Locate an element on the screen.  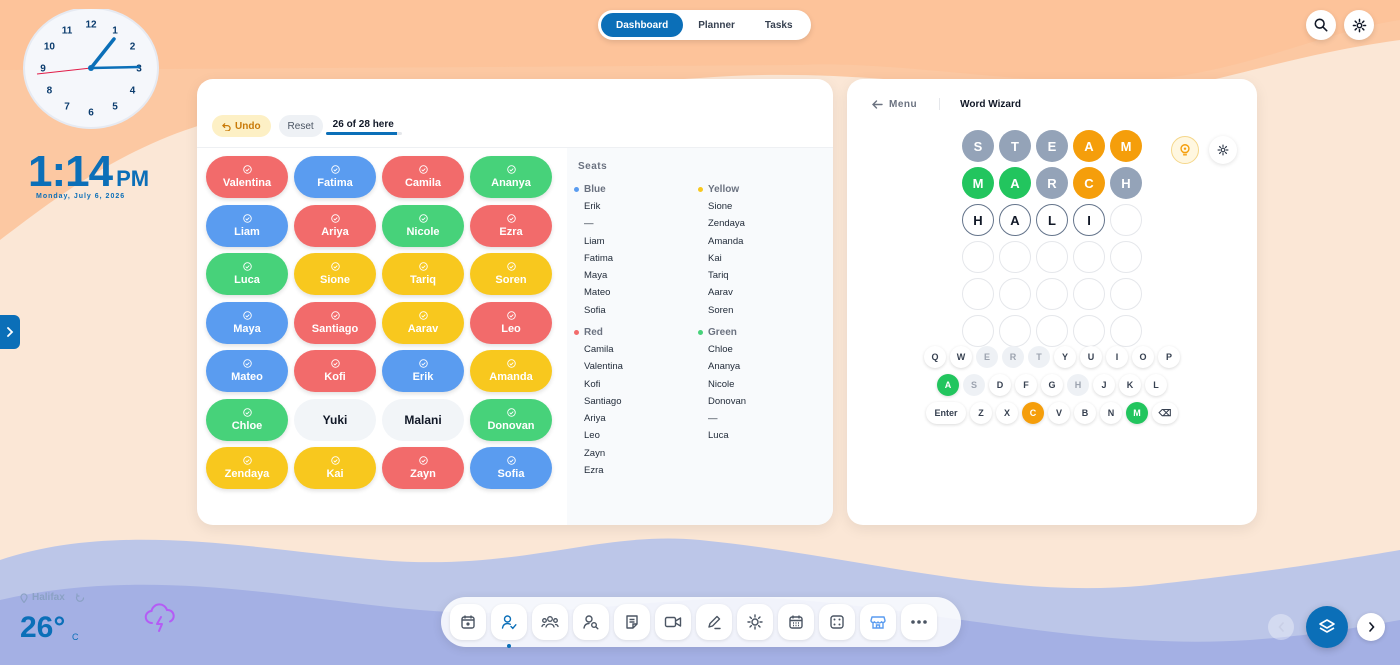
seat-card: Fatima is located at coordinates (335, 177).